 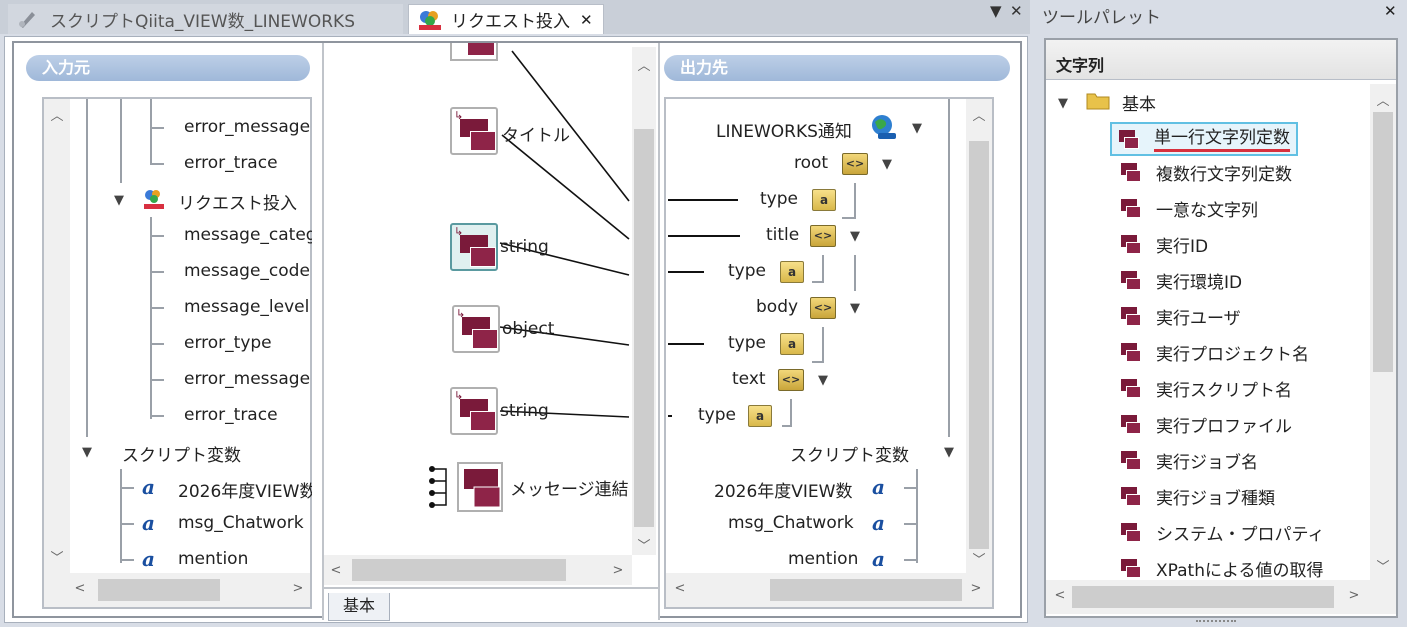 I want to click on canvas-hscroll-thumb, so click(x=459, y=570).